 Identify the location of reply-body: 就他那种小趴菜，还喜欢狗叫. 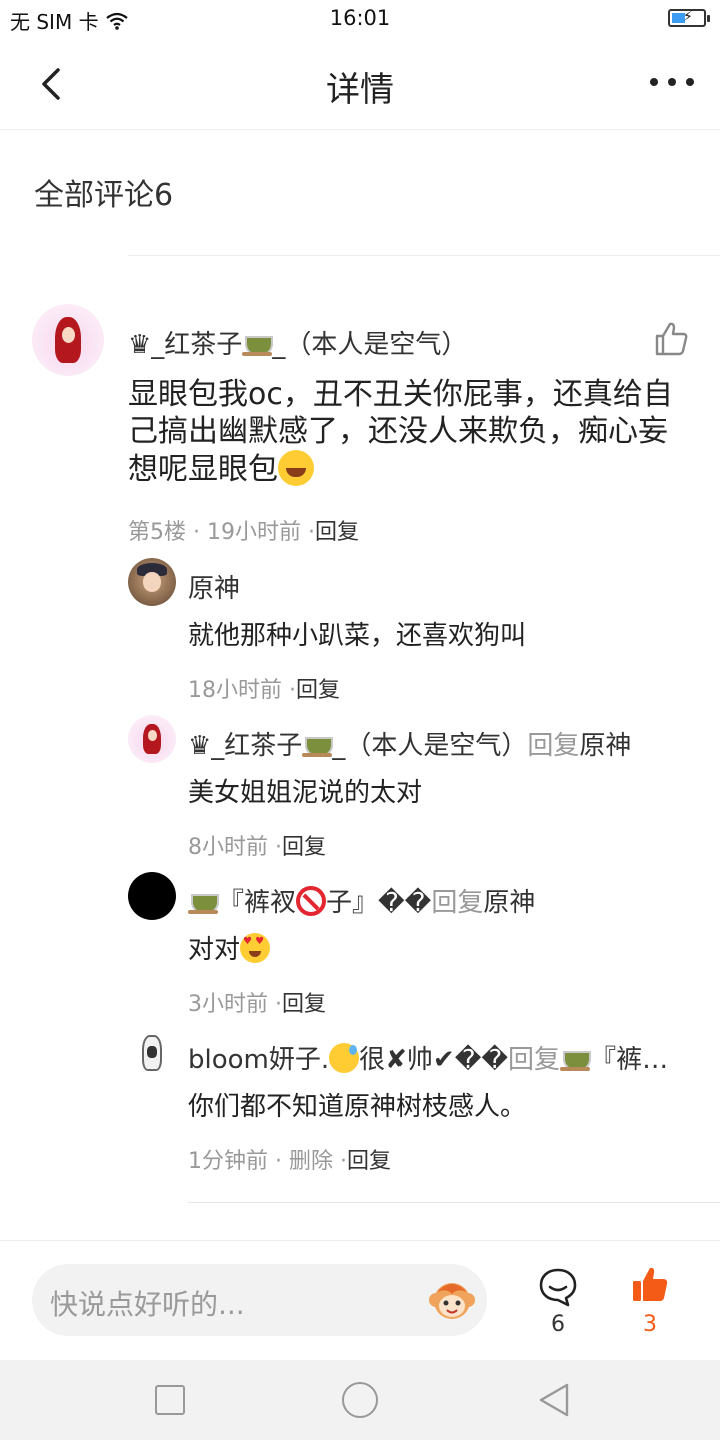
(357, 636).